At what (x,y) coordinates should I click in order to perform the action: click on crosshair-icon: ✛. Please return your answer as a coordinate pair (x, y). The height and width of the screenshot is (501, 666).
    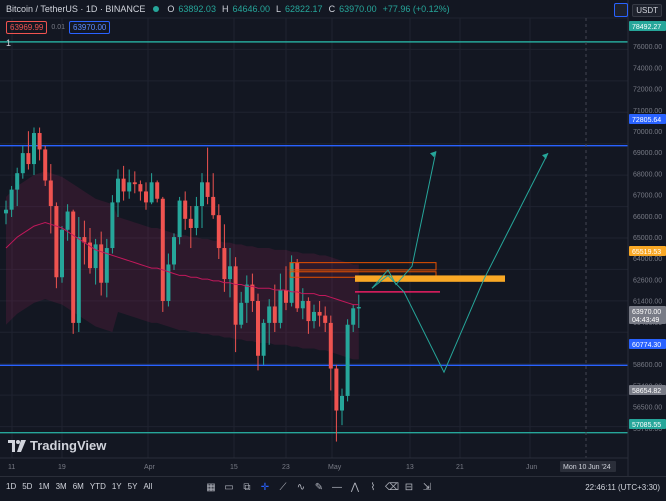
    Looking at the image, I should click on (265, 488).